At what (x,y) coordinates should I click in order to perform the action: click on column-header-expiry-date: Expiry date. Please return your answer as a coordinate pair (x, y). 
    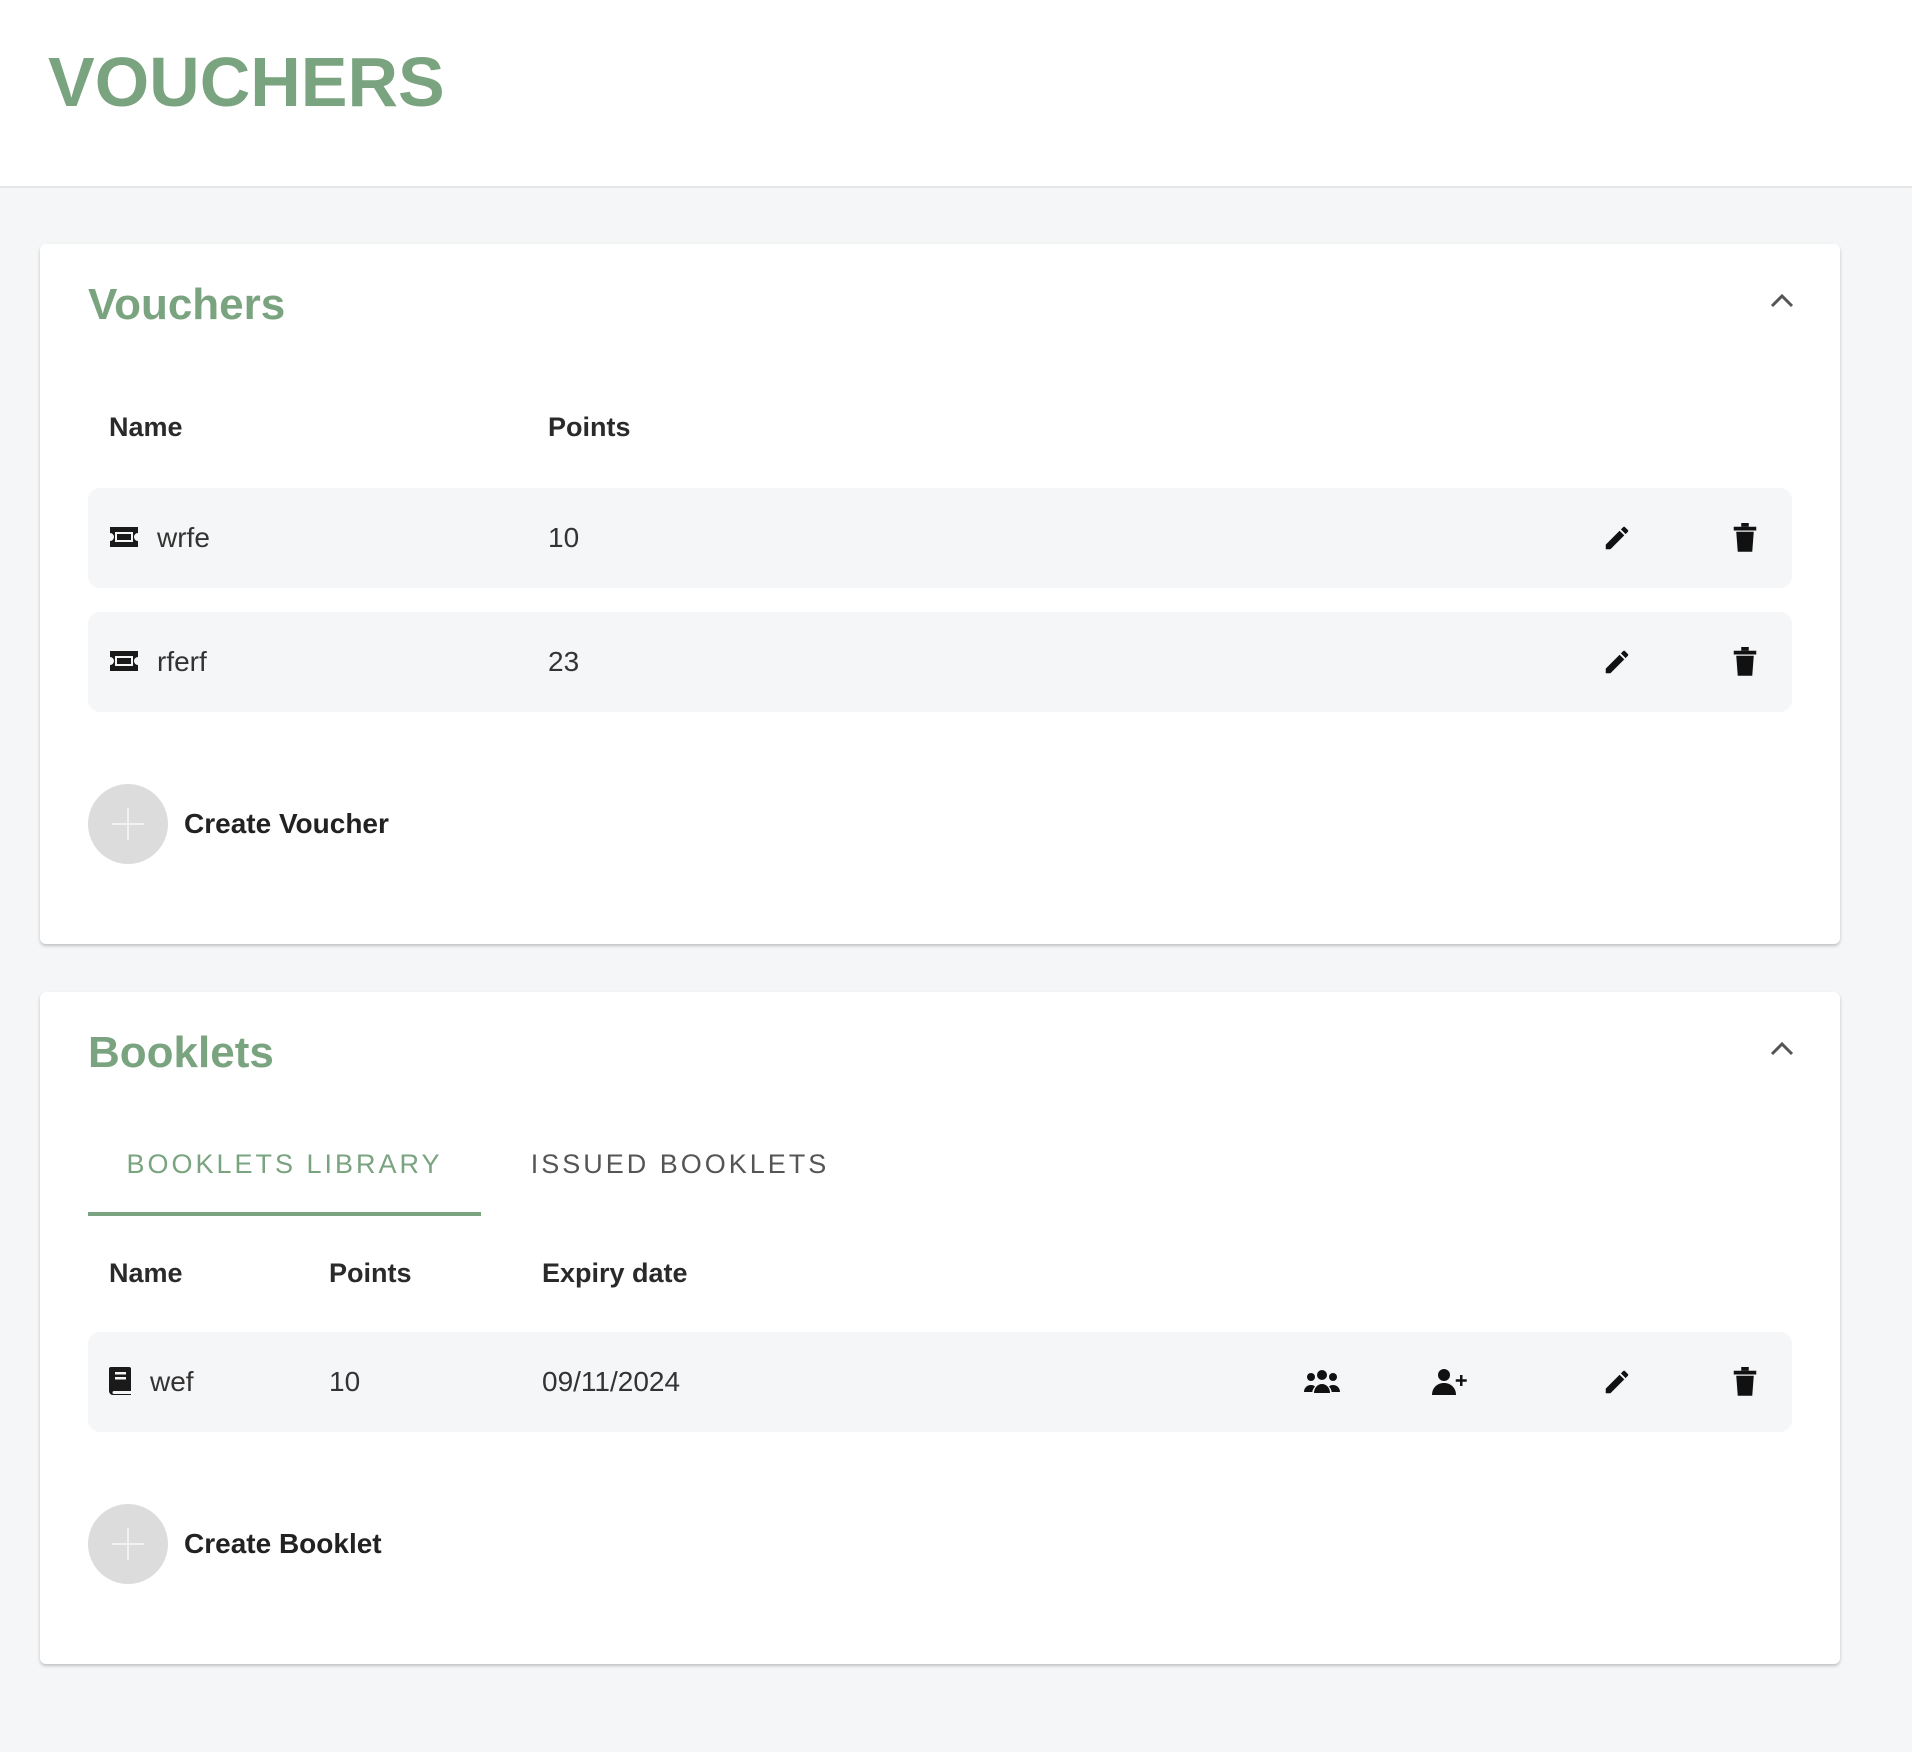
    Looking at the image, I should click on (615, 1273).